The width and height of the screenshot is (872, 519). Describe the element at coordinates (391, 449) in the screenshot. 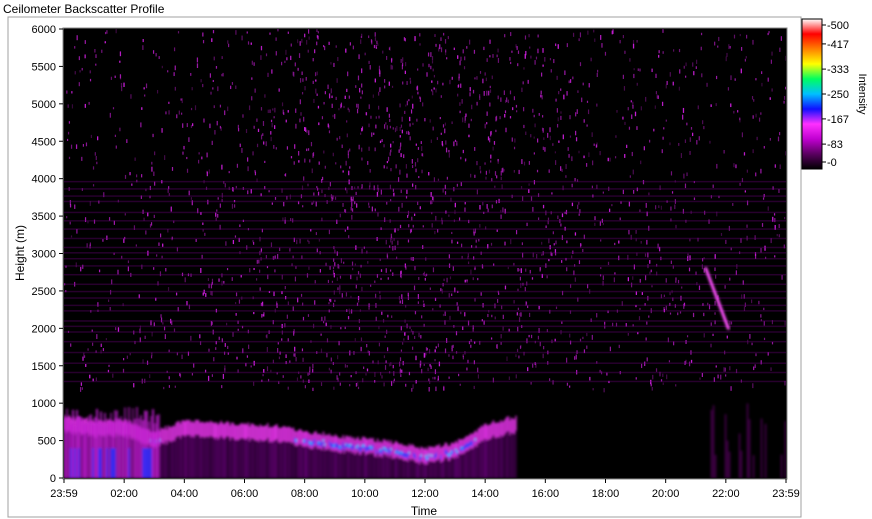

I see `aerosol-core-bright` at that location.